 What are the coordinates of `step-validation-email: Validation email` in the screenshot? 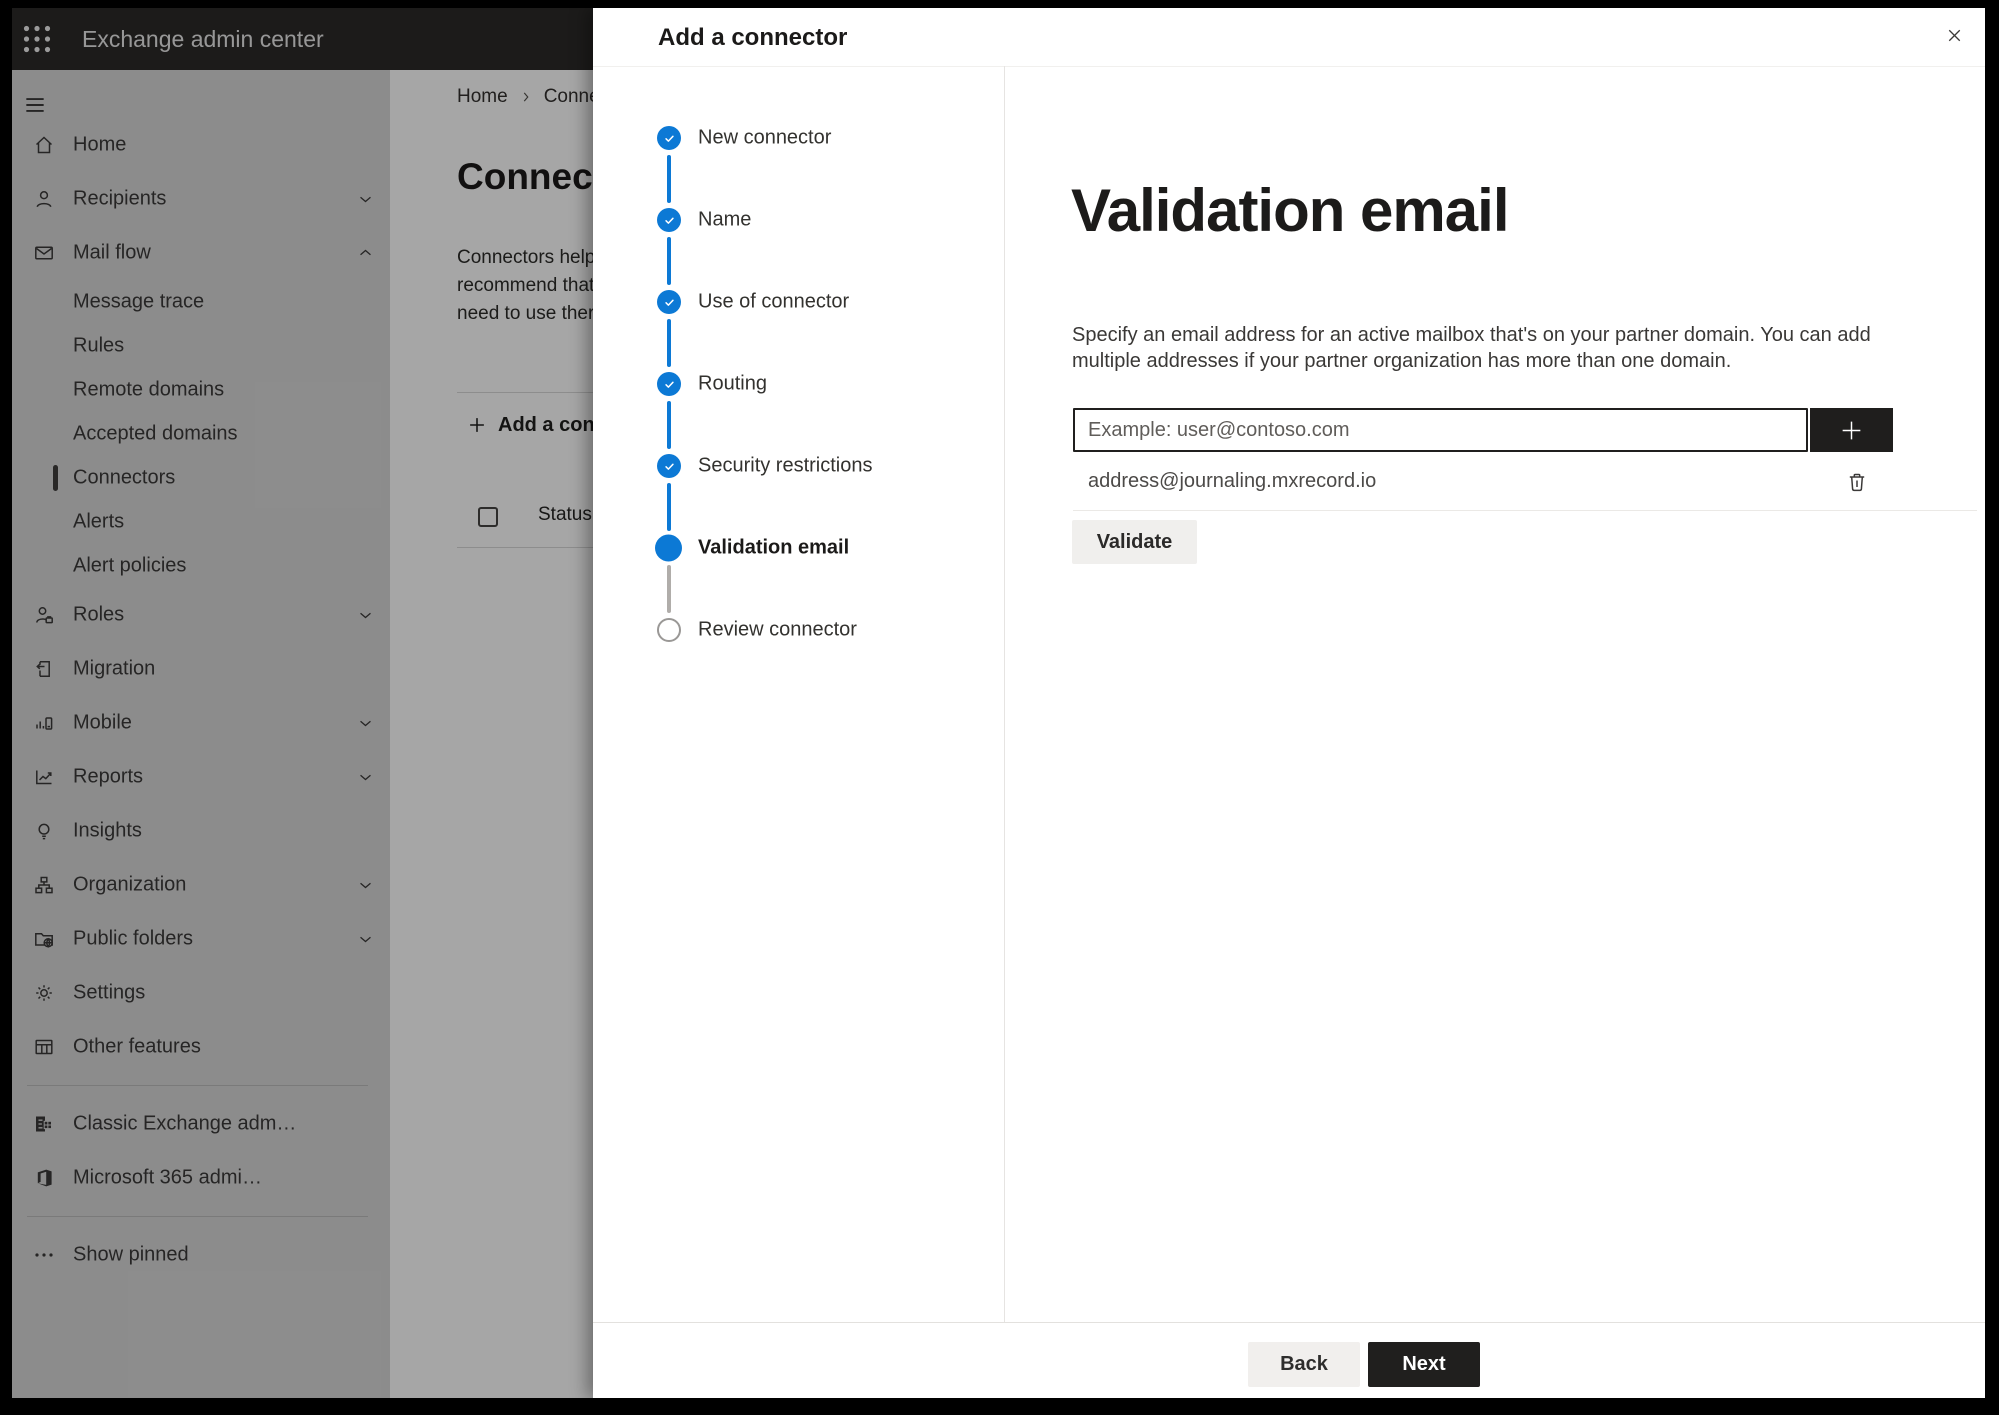 It's located at (798, 548).